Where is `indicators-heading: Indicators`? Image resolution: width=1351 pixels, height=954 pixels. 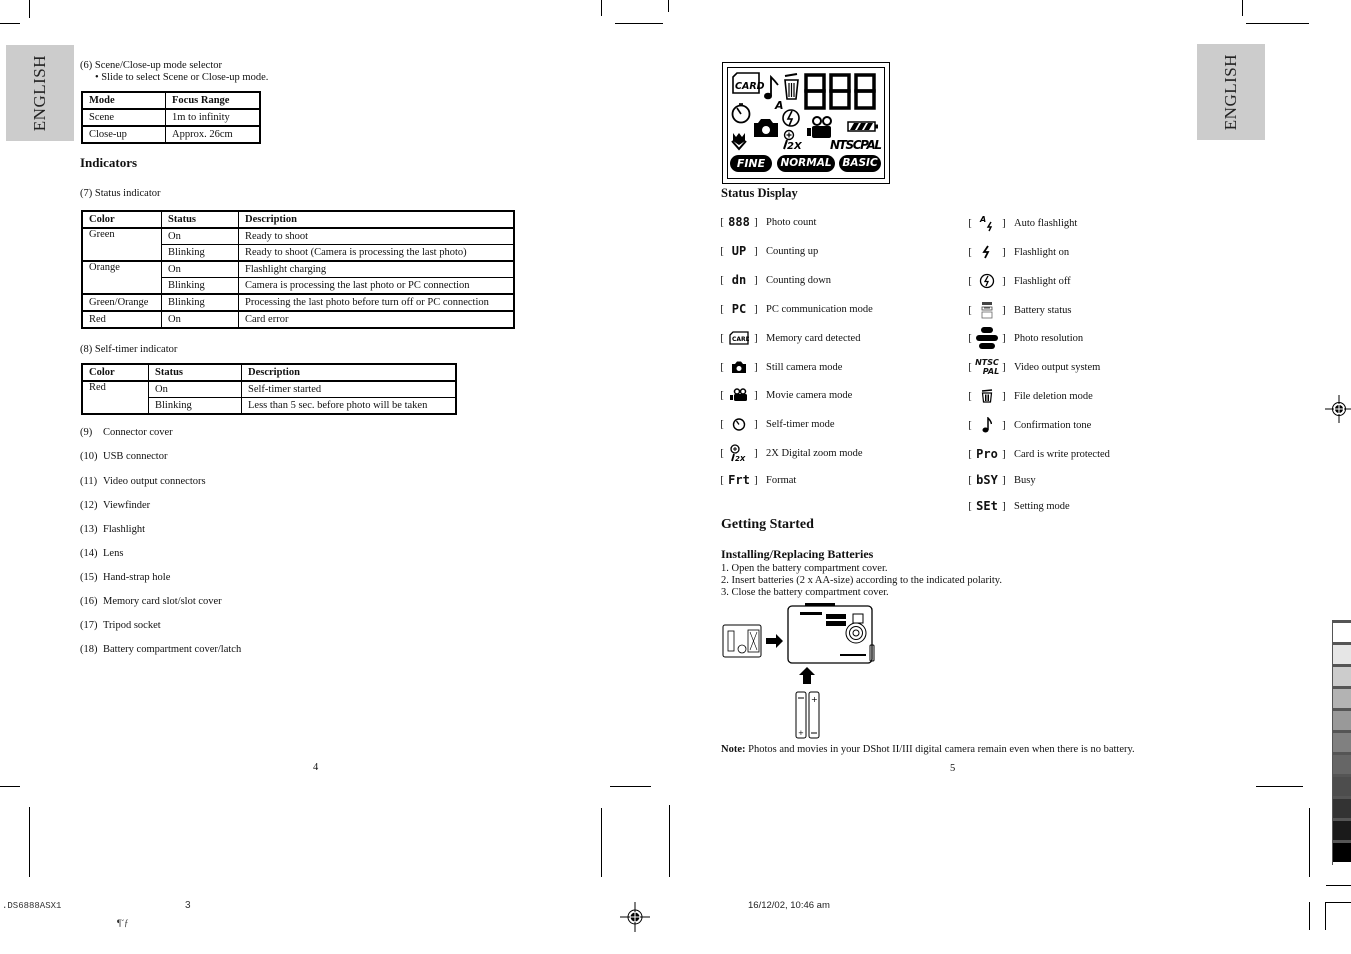
indicators-heading: Indicators is located at coordinates (109, 162).